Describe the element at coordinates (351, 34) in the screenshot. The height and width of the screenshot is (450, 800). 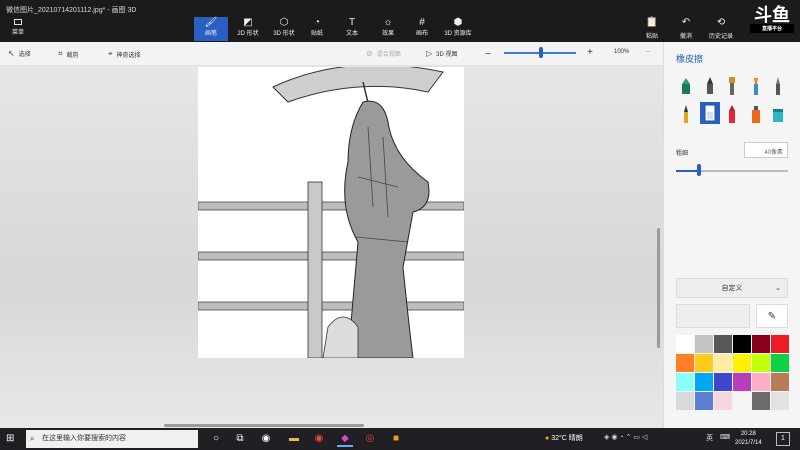
I see `tool-label: 文本` at that location.